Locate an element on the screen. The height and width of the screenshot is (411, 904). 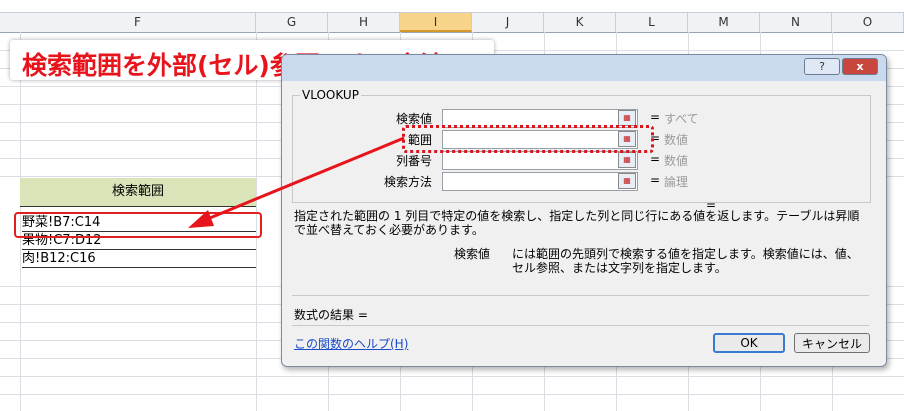
arg-type-col-index: 数値 is located at coordinates (676, 161).